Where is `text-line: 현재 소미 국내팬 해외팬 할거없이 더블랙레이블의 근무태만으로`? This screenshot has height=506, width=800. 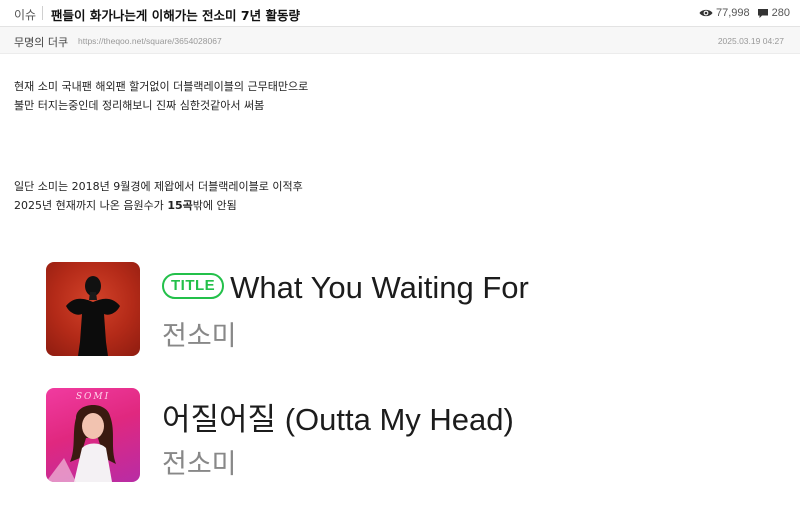 text-line: 현재 소미 국내팬 해외팬 할거없이 더블랙레이블의 근무태만으로 is located at coordinates (161, 86).